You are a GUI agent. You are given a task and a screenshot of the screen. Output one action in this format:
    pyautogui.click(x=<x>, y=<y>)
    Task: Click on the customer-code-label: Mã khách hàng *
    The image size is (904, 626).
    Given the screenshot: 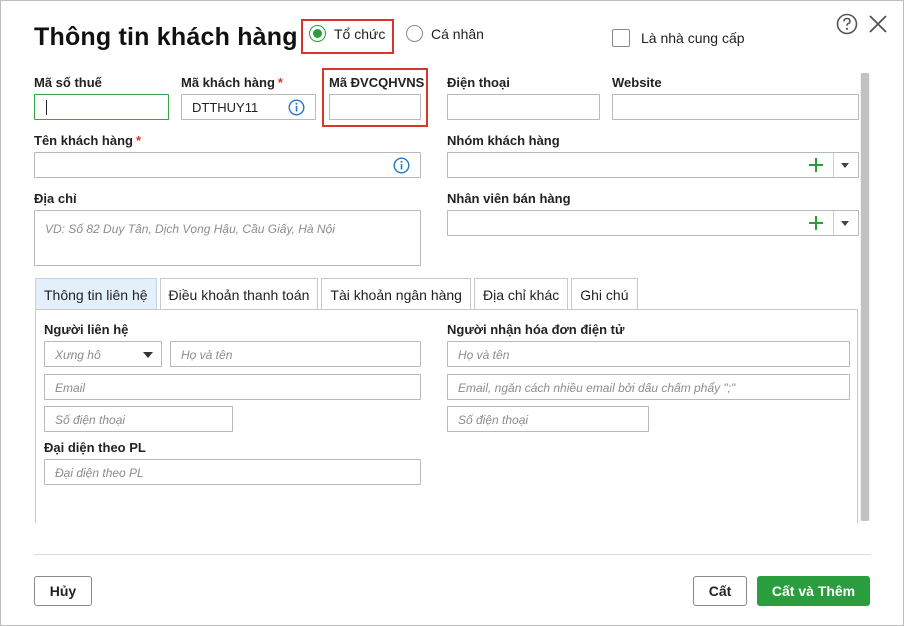 What is the action you would take?
    pyautogui.click(x=232, y=82)
    